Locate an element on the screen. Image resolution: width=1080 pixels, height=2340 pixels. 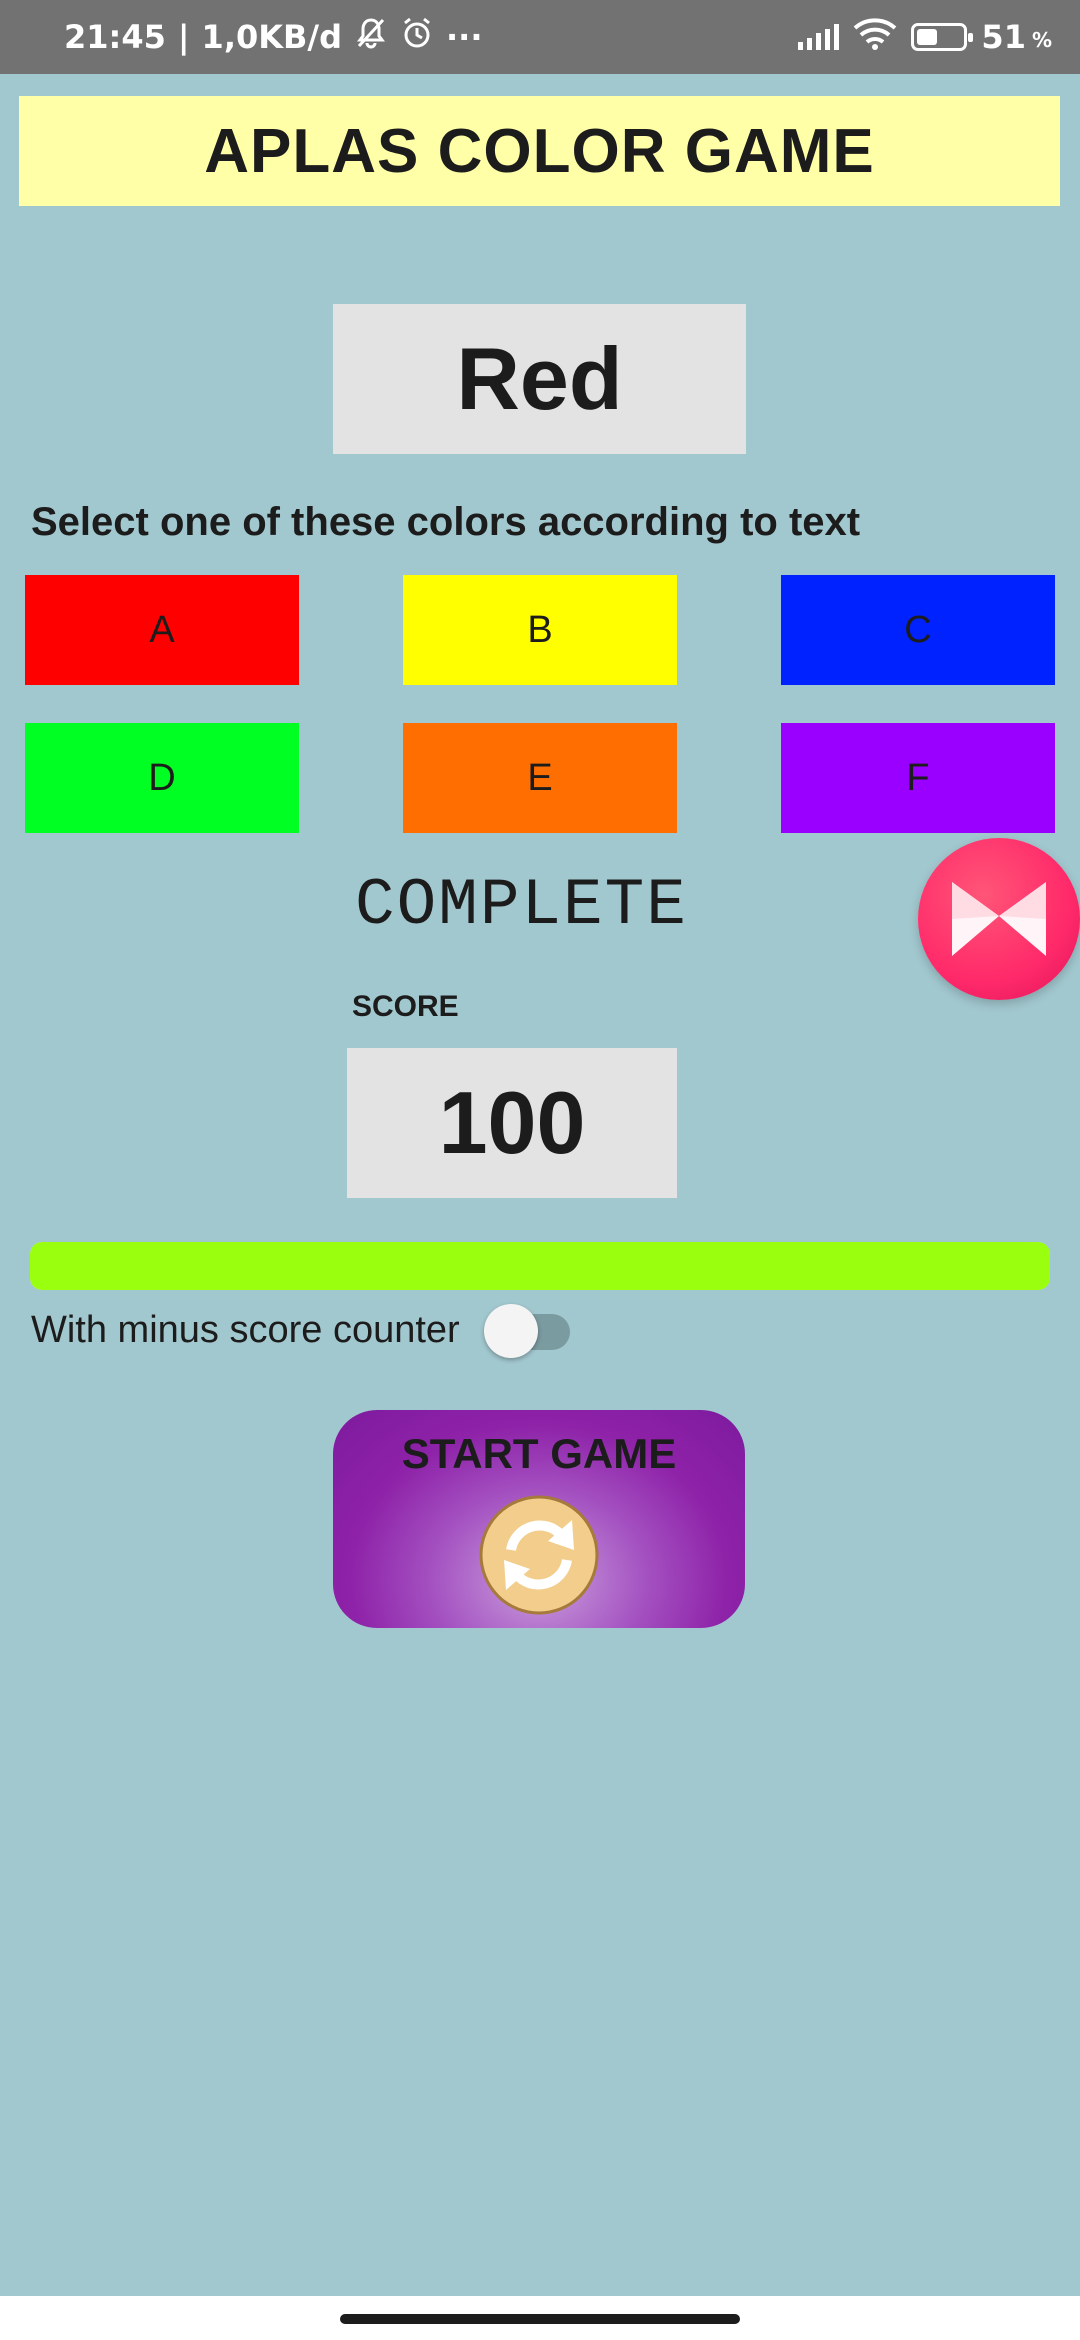
minus-score-toggle is located at coordinates (528, 1330).